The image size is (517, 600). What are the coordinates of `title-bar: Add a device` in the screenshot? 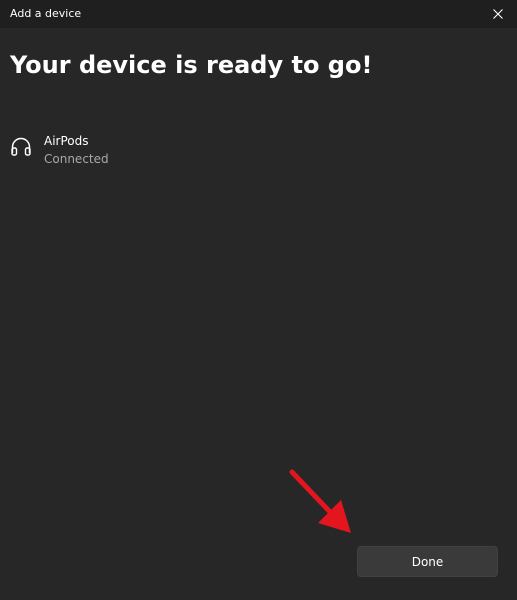 It's located at (258, 14).